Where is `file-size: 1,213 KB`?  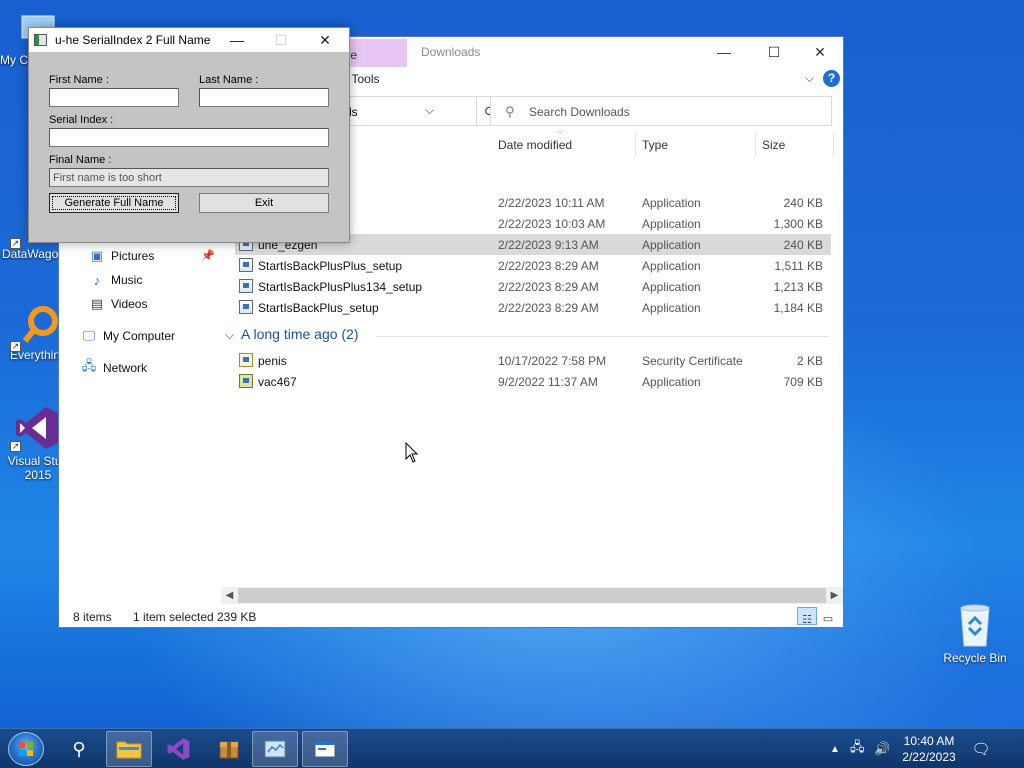 file-size: 1,213 KB is located at coordinates (798, 287).